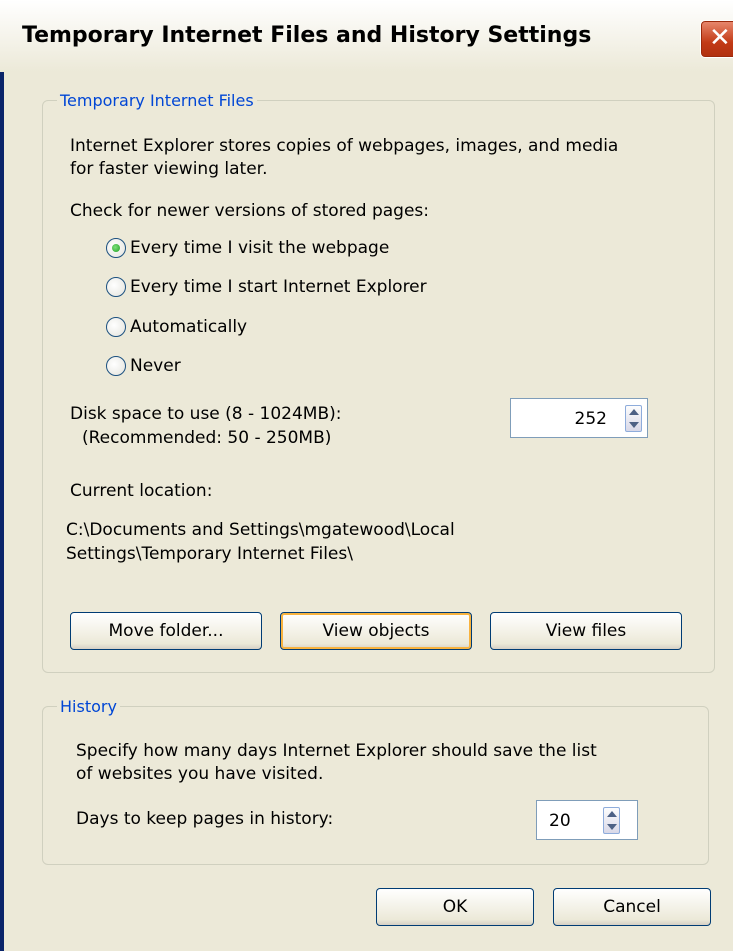 The height and width of the screenshot is (951, 733). I want to click on current-location-label: Current location:, so click(141, 491).